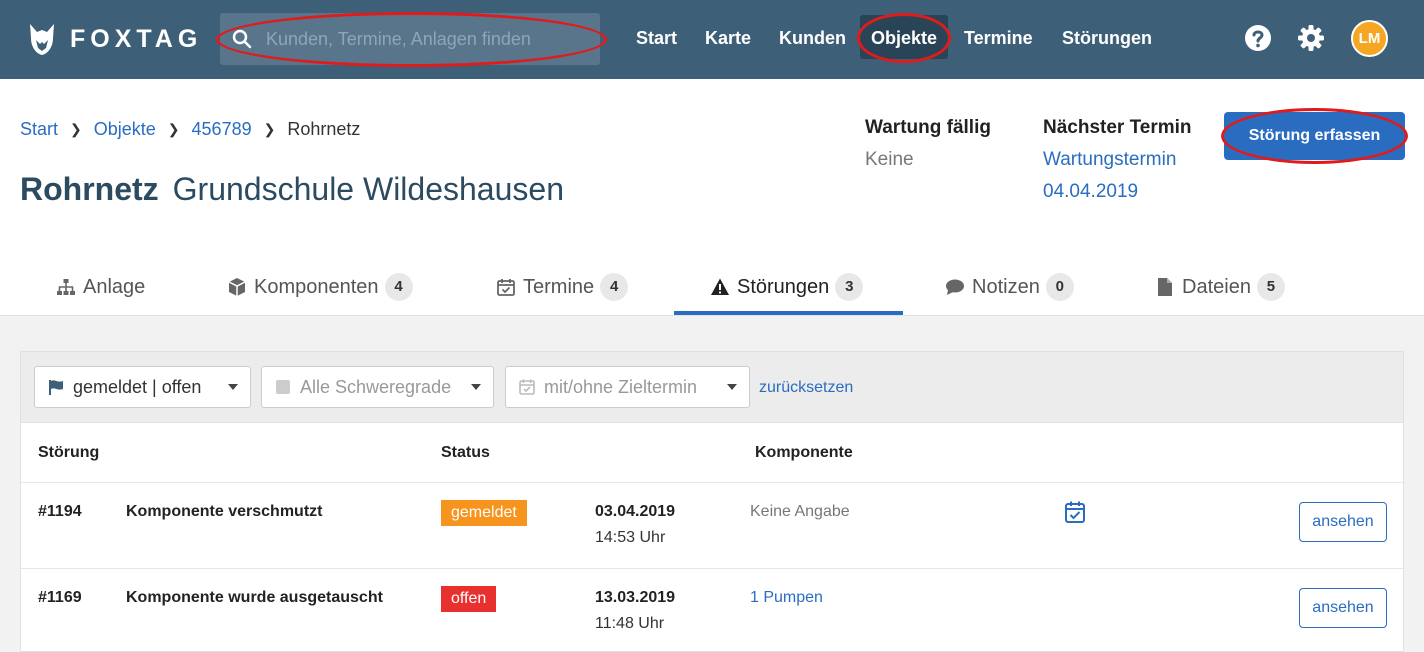 The image size is (1424, 652). What do you see at coordinates (324, 129) in the screenshot?
I see `breadcrumb-current: Rohrnetz` at bounding box center [324, 129].